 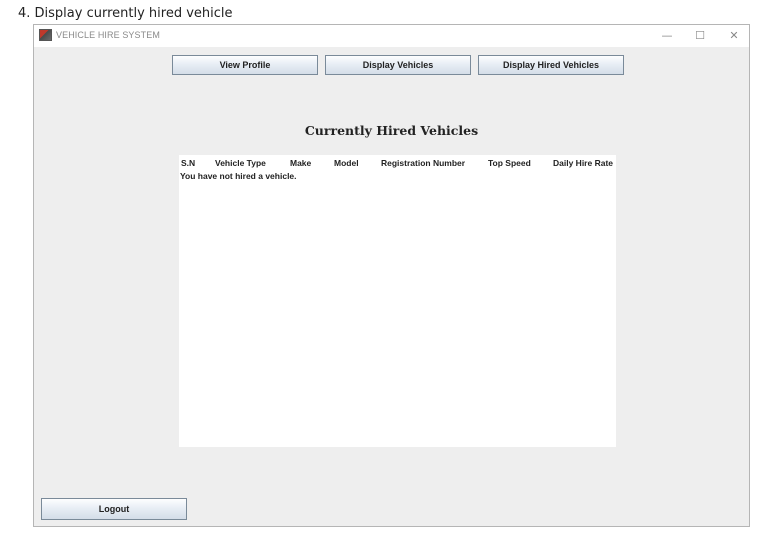 I want to click on display-vehicles-button: Display Vehicles, so click(x=398, y=65).